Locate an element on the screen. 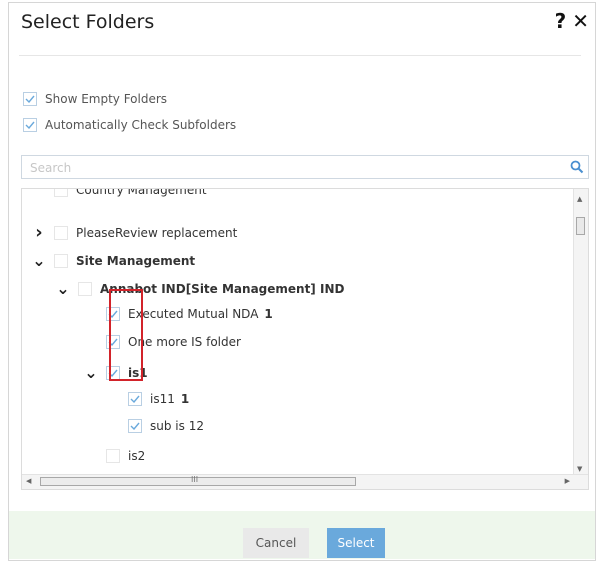 The image size is (600, 561). folder-label: is2 is located at coordinates (137, 456).